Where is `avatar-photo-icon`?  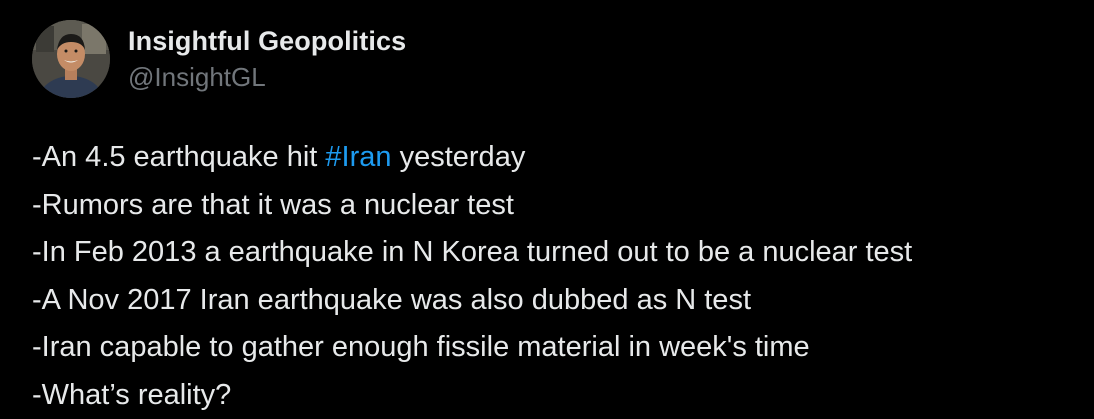
avatar-photo-icon is located at coordinates (71, 59).